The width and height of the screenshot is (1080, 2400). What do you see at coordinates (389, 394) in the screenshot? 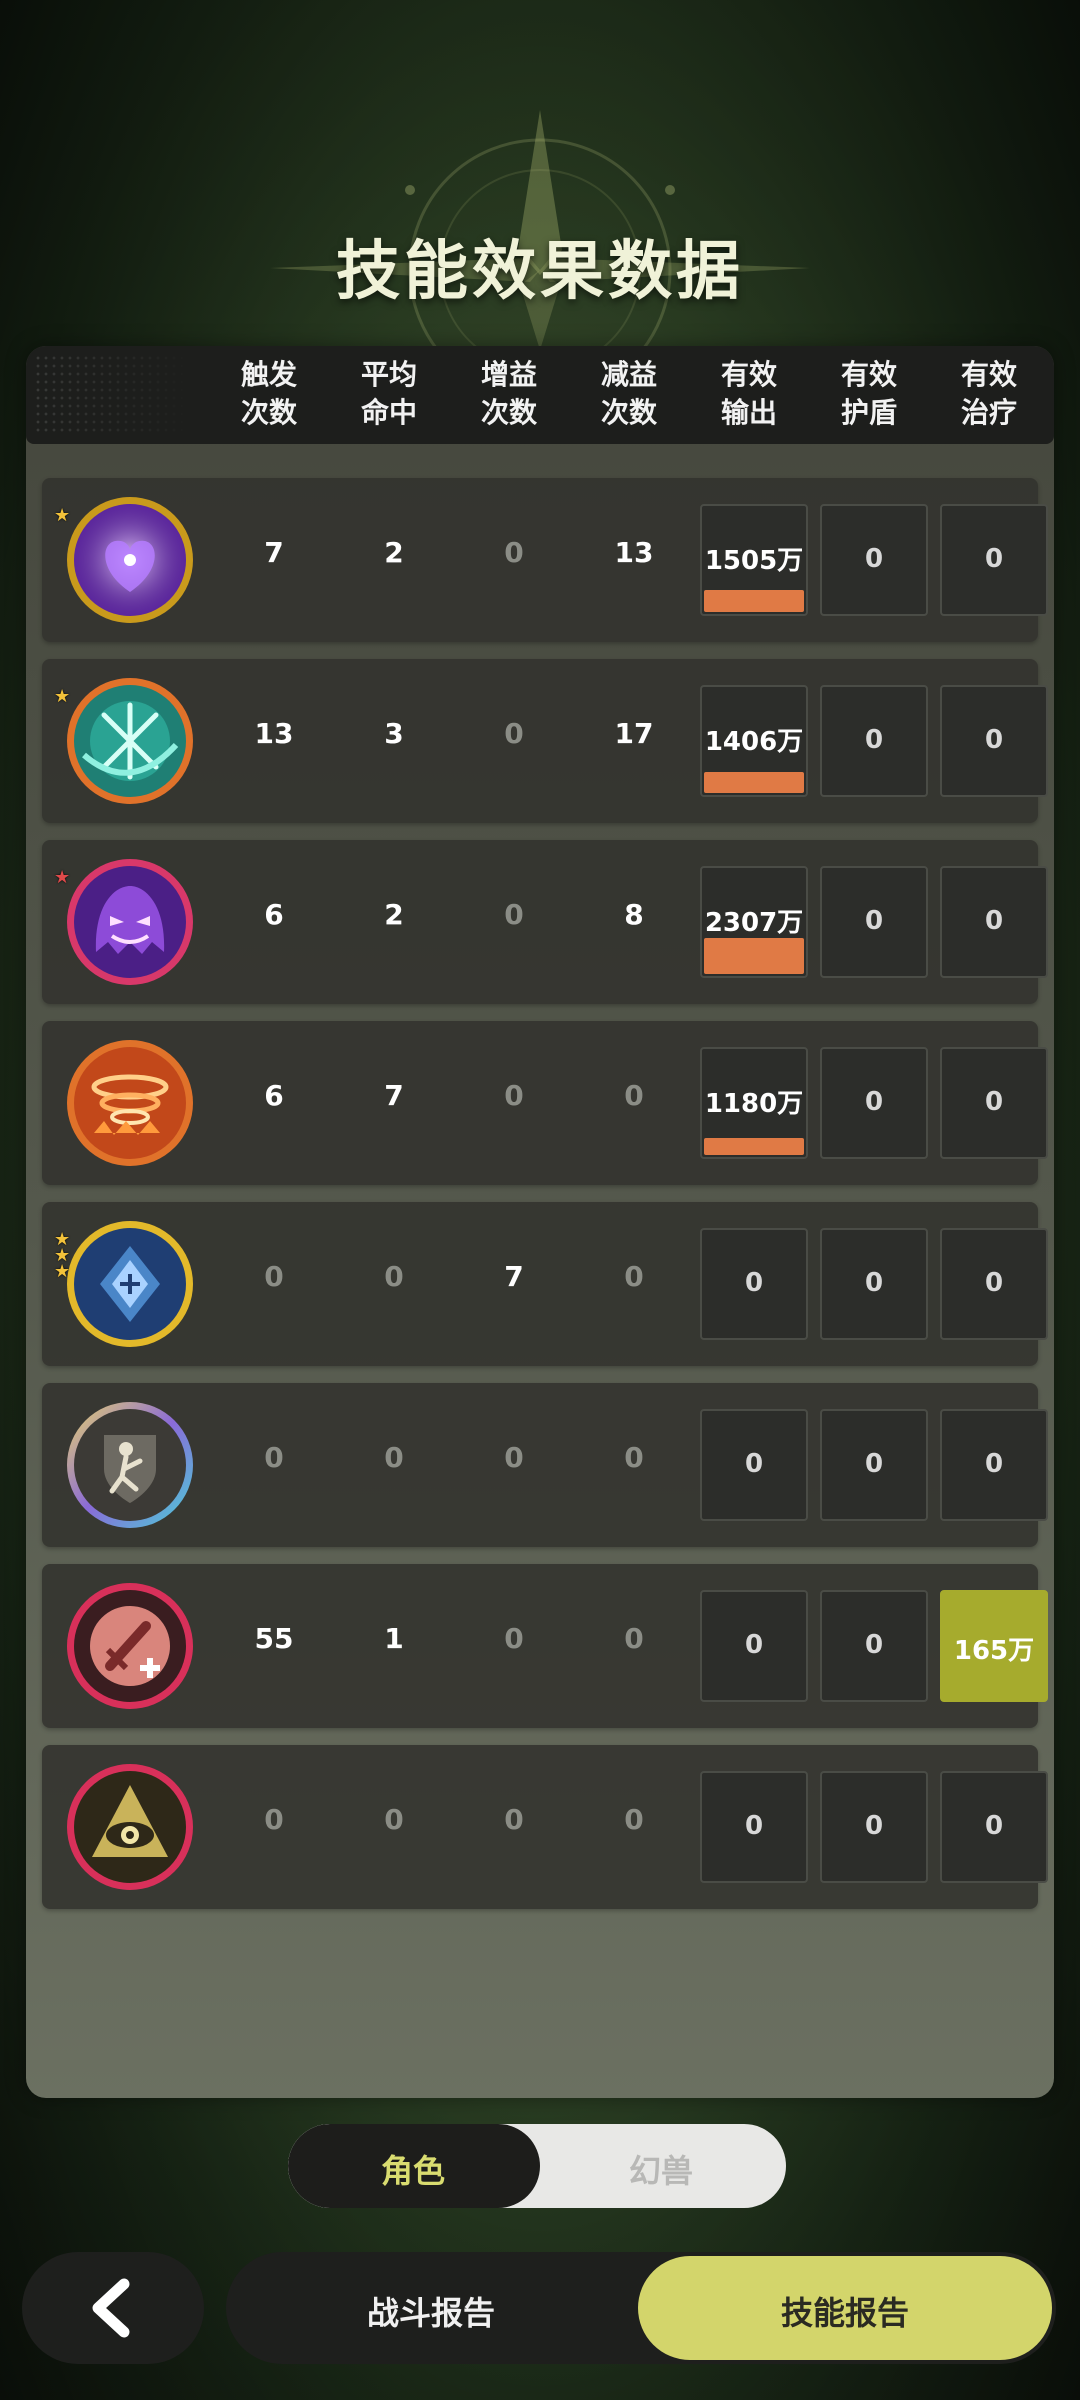
I see `col-header-avg-hits: 平均 命中` at bounding box center [389, 394].